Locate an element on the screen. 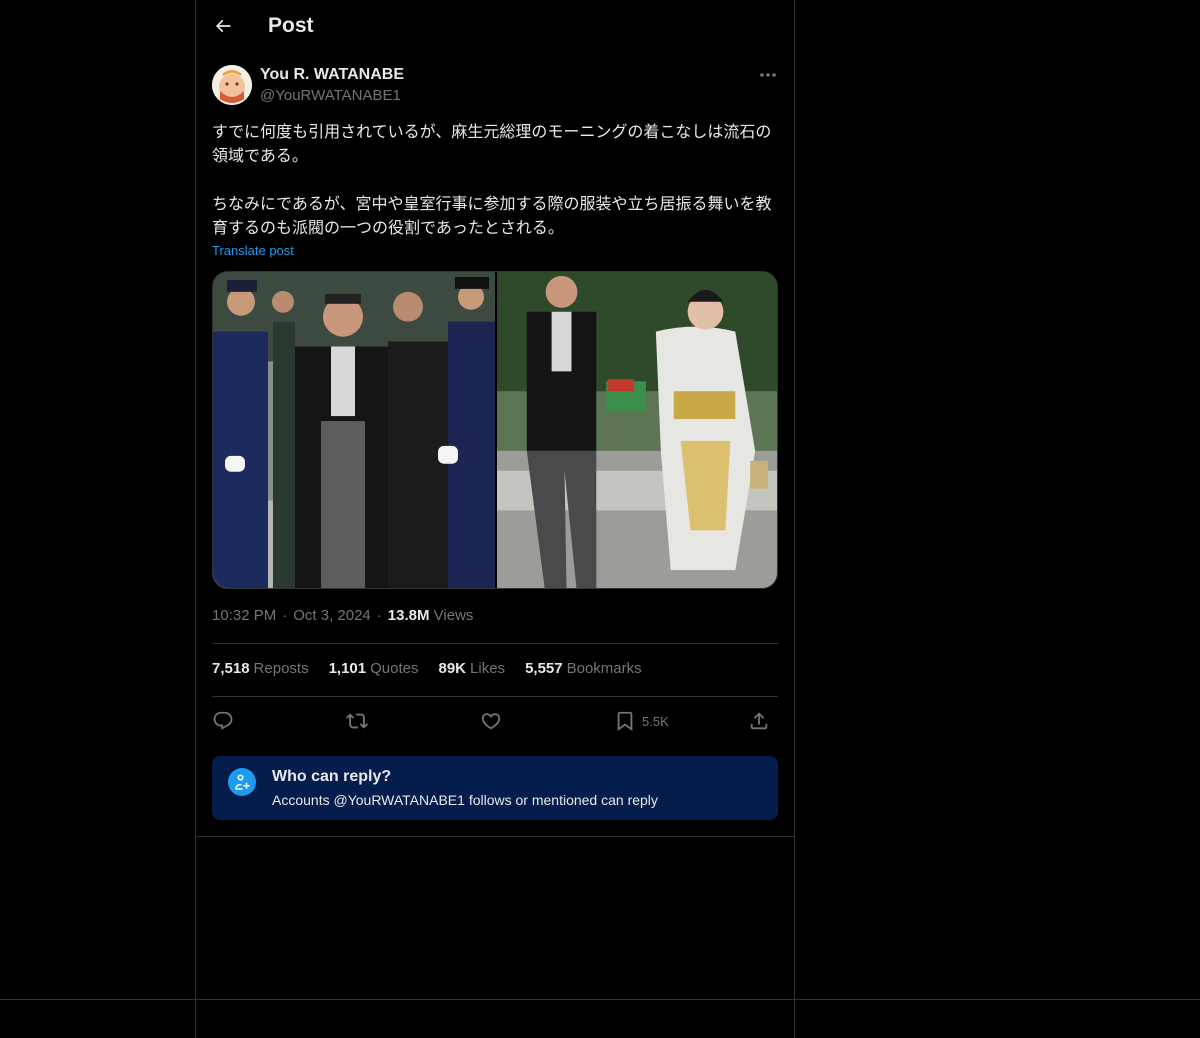  column-border-right is located at coordinates (794, 519).